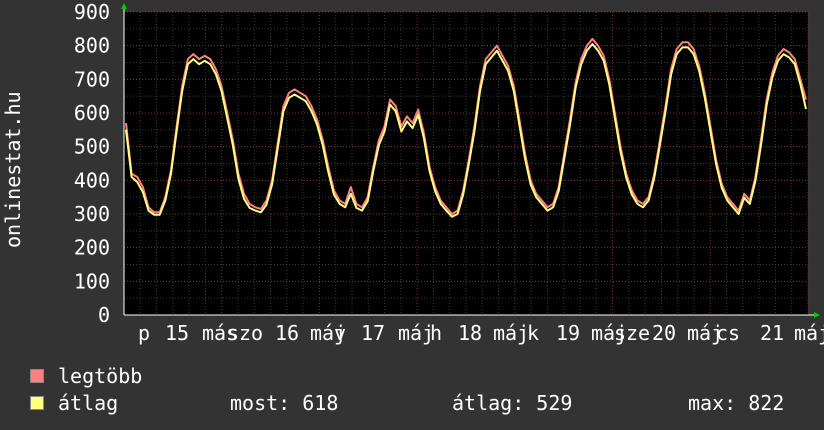 This screenshot has height=430, width=824. I want to click on stat-current-label: most:, so click(260, 403).